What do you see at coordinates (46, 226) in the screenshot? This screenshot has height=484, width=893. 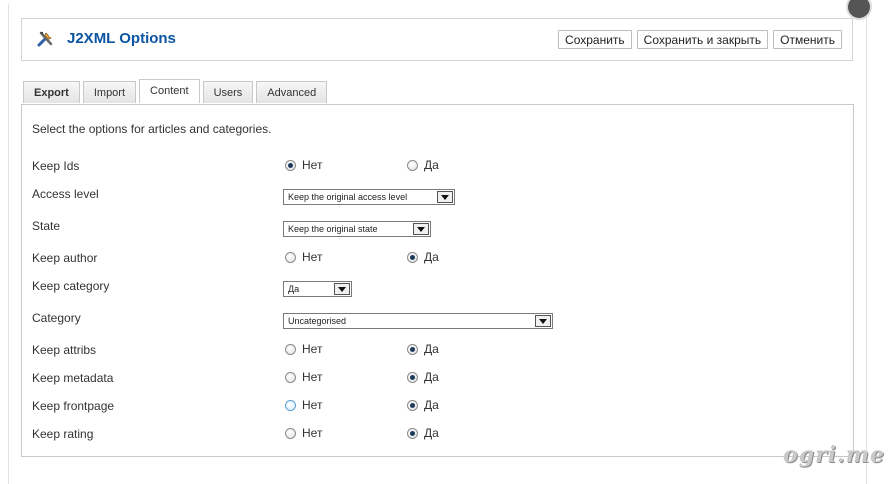 I see `state-label: State` at bounding box center [46, 226].